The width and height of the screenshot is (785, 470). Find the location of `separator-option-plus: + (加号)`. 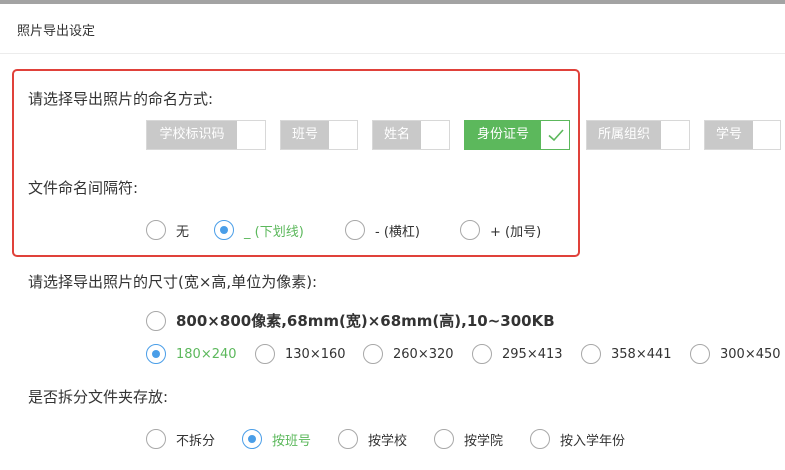

separator-option-plus: + (加号) is located at coordinates (500, 230).